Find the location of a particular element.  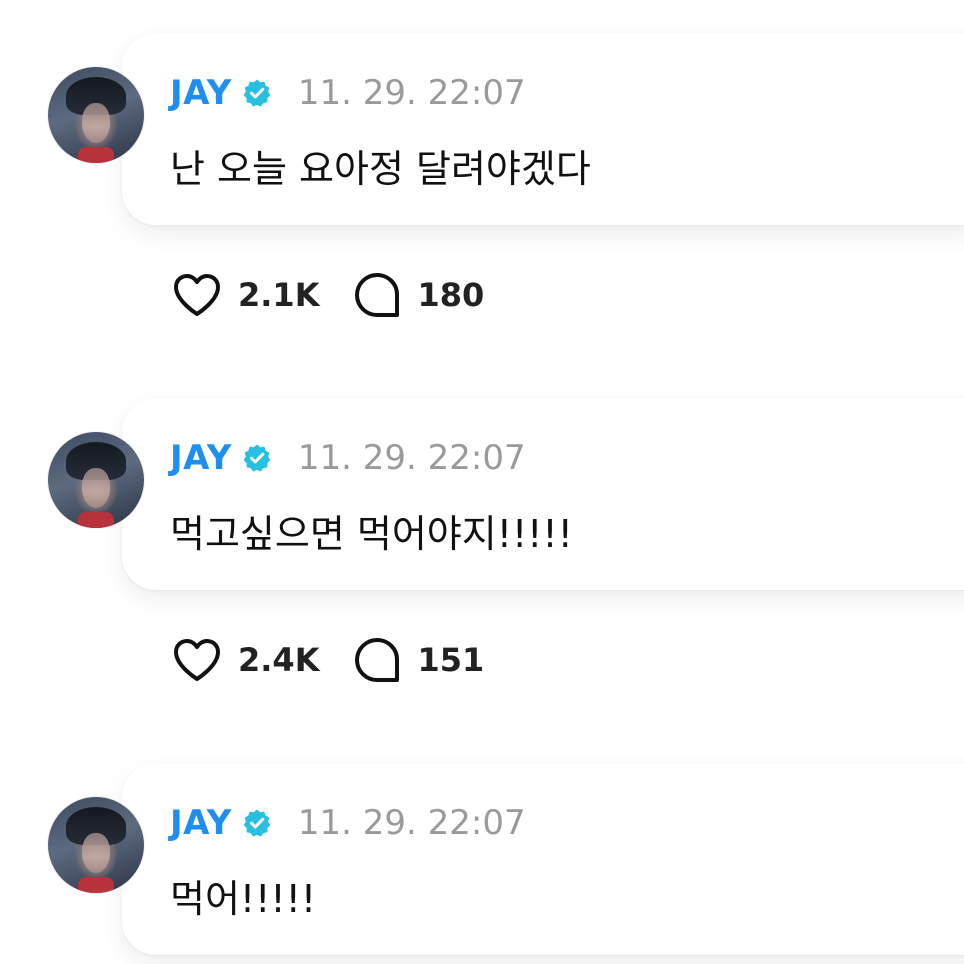

like-button: 2.1K is located at coordinates (245, 295).